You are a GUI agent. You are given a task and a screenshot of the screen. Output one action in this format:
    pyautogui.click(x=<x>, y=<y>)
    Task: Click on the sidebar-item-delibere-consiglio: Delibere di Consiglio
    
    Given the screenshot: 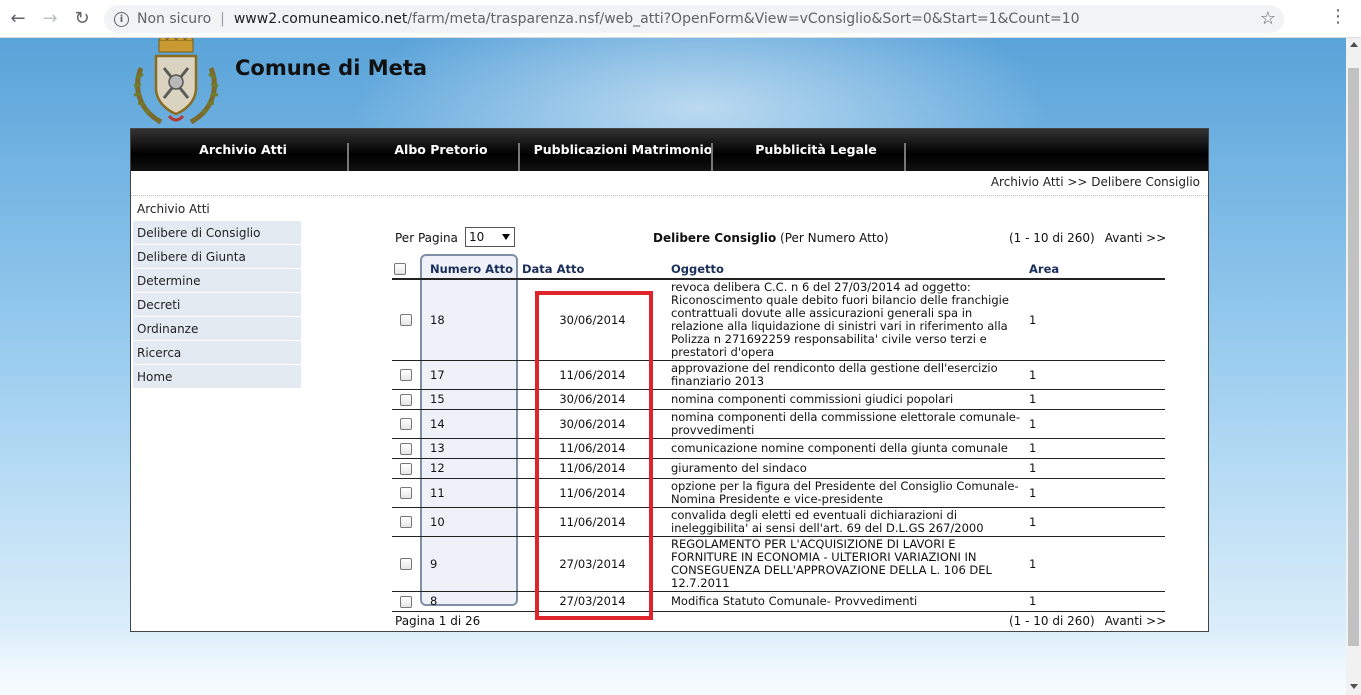 What is the action you would take?
    pyautogui.click(x=217, y=233)
    